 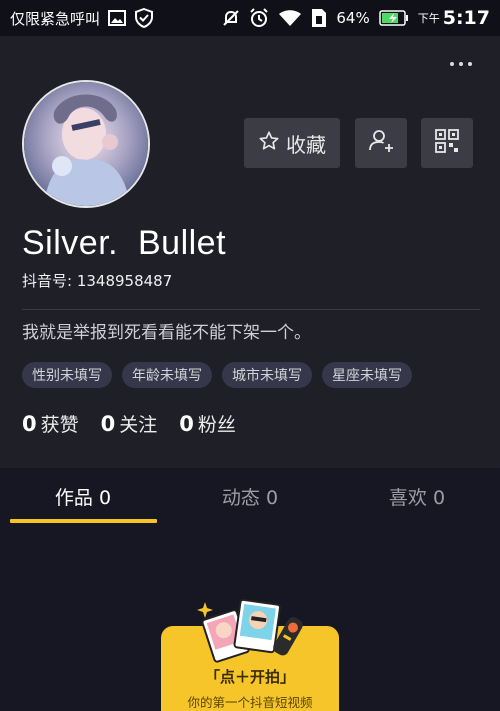 I want to click on likes-count: 0, so click(x=29, y=424).